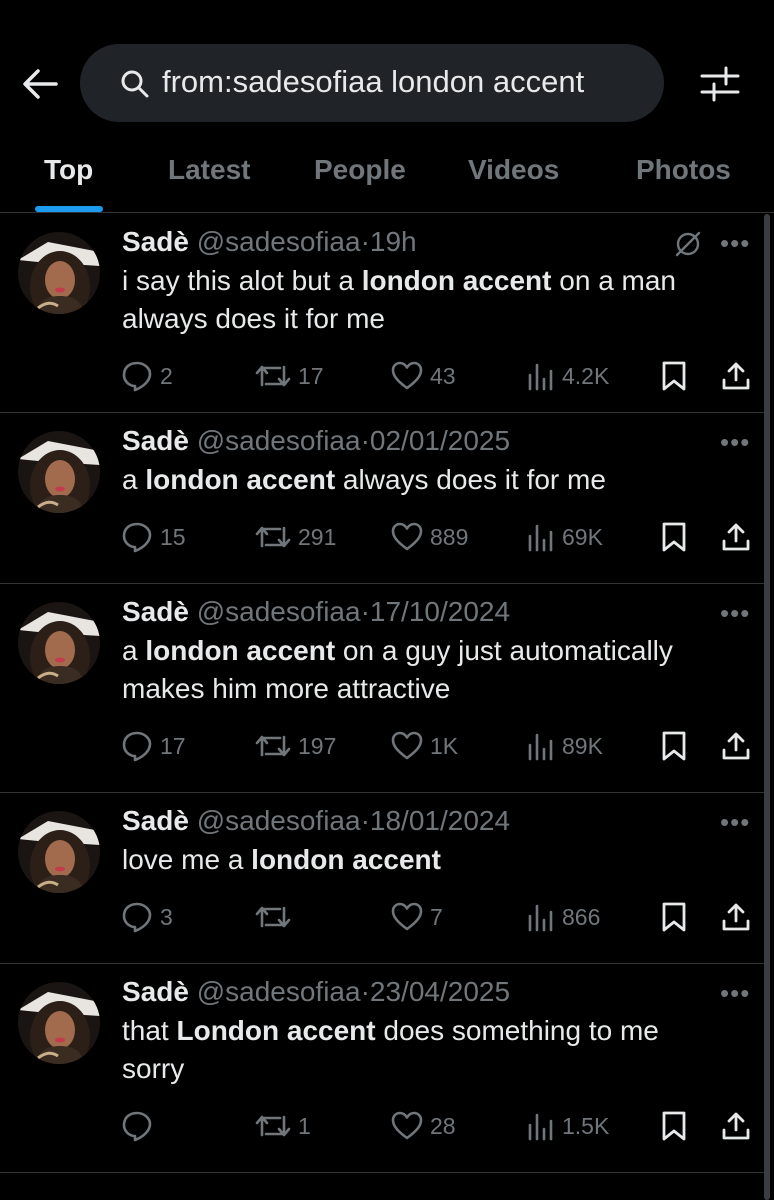 The height and width of the screenshot is (1200, 774). Describe the element at coordinates (423, 376) in the screenshot. I see `like-button: 43` at that location.